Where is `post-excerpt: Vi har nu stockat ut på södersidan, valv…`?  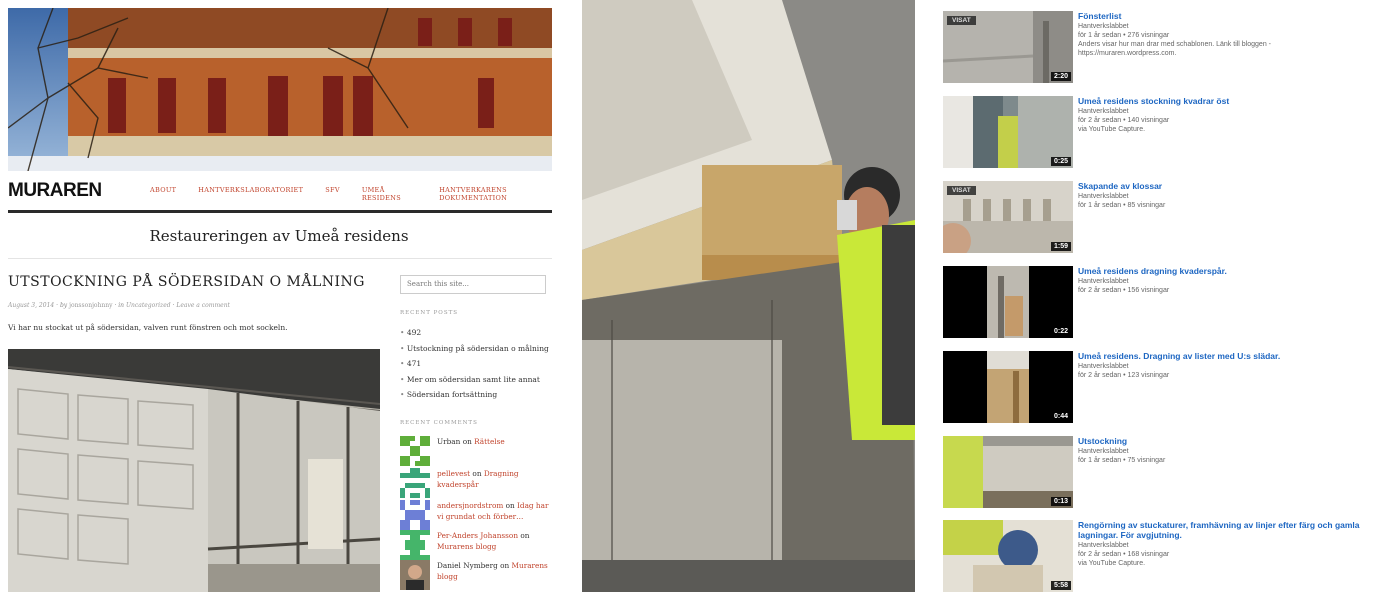
post-excerpt: Vi har nu stockat ut på södersidan, valv… is located at coordinates (148, 327).